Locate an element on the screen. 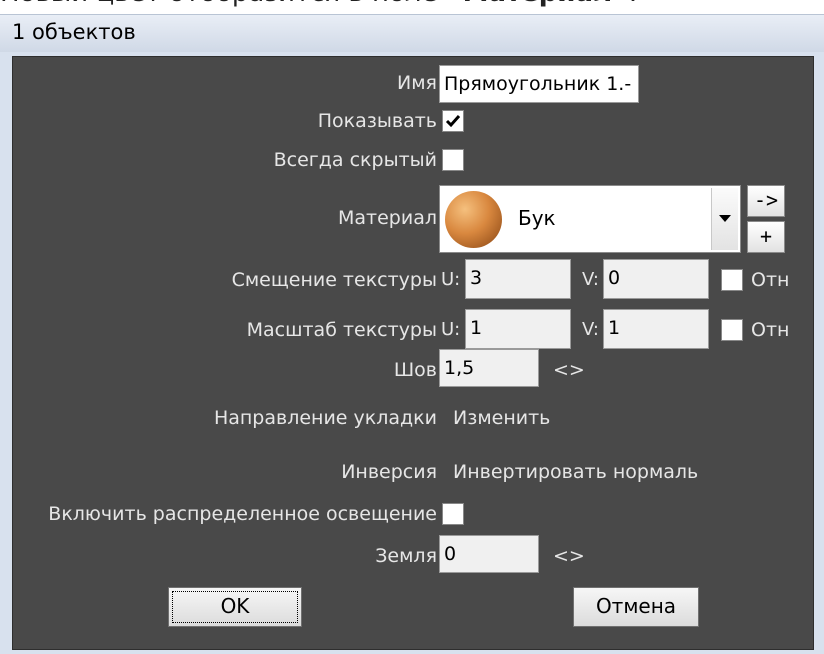  show-checkbox is located at coordinates (453, 121).